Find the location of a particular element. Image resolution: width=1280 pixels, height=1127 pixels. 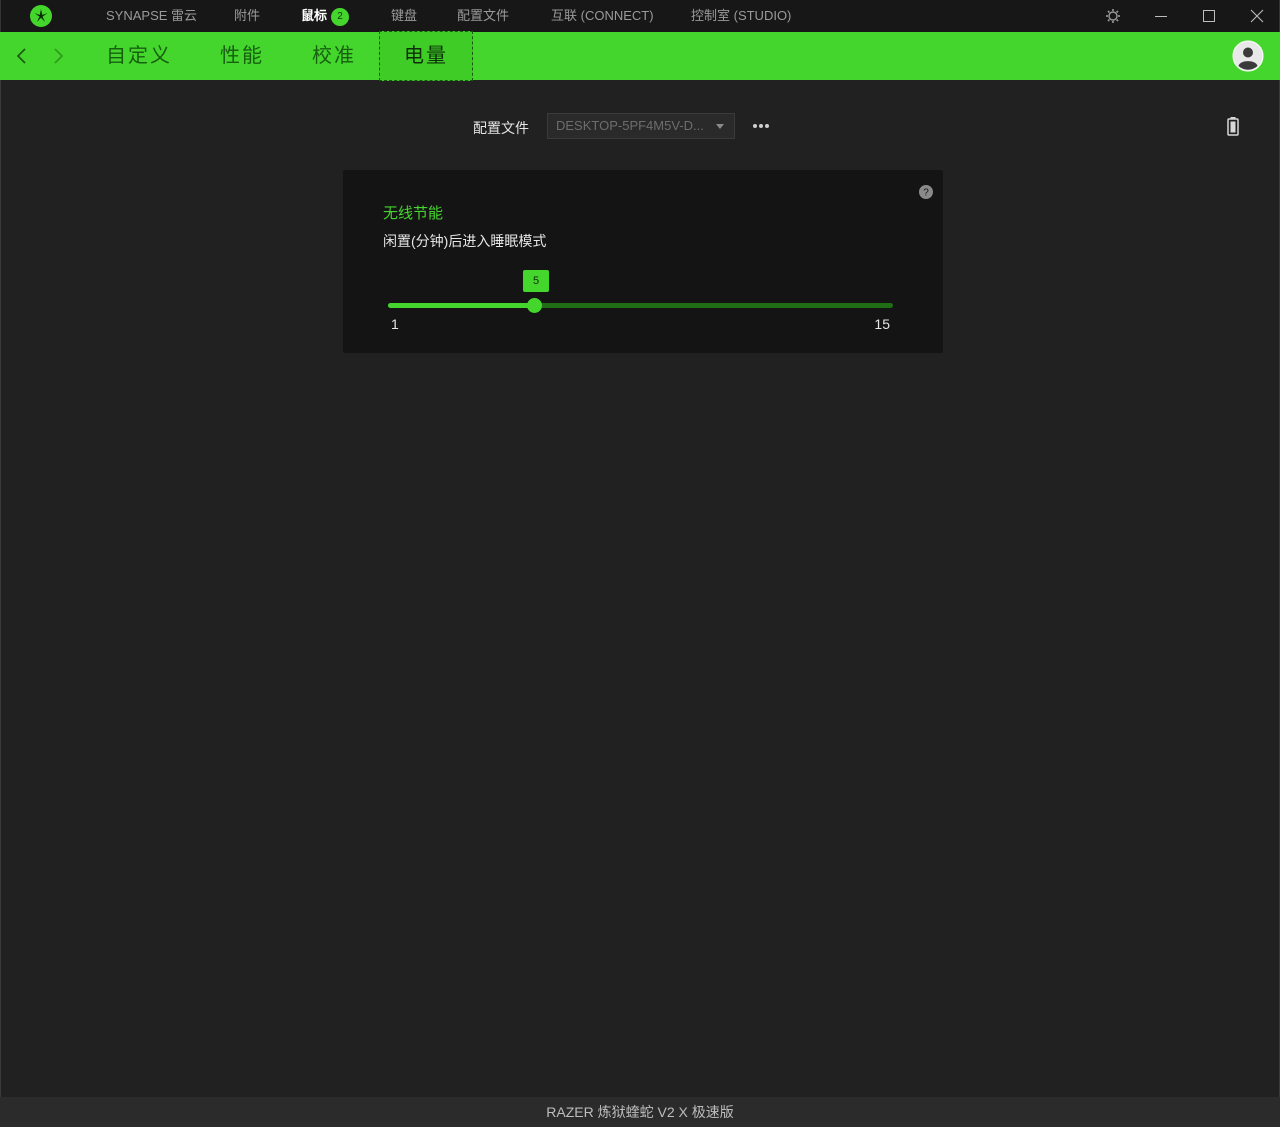

sub-nav-bar: 自定义 性能 校准 电量 is located at coordinates (640, 56).